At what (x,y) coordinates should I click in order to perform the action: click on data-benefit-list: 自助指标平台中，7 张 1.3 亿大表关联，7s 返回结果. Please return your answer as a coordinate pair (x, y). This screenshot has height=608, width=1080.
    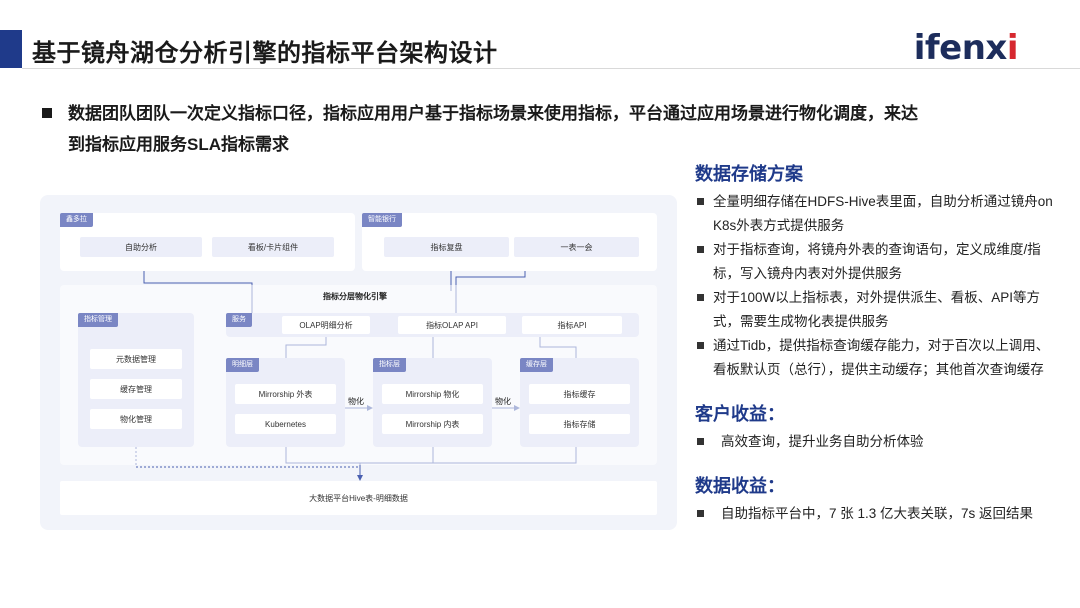
    Looking at the image, I should click on (875, 514).